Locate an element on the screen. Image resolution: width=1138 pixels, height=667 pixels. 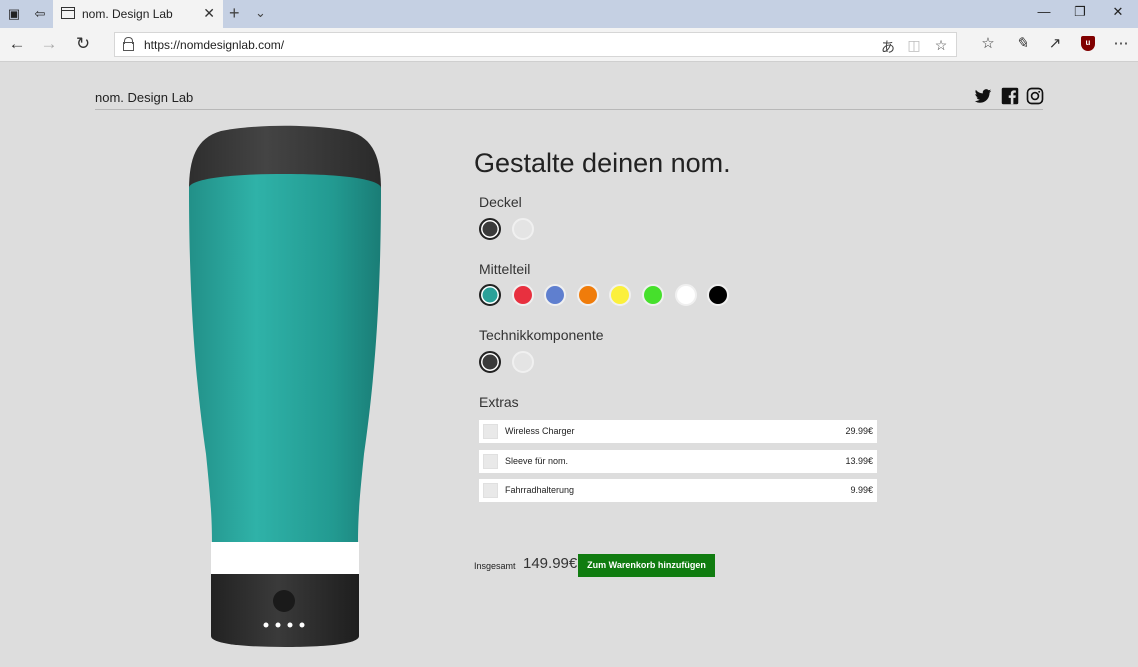
extra-price: 9.99€ is located at coordinates (861, 490).